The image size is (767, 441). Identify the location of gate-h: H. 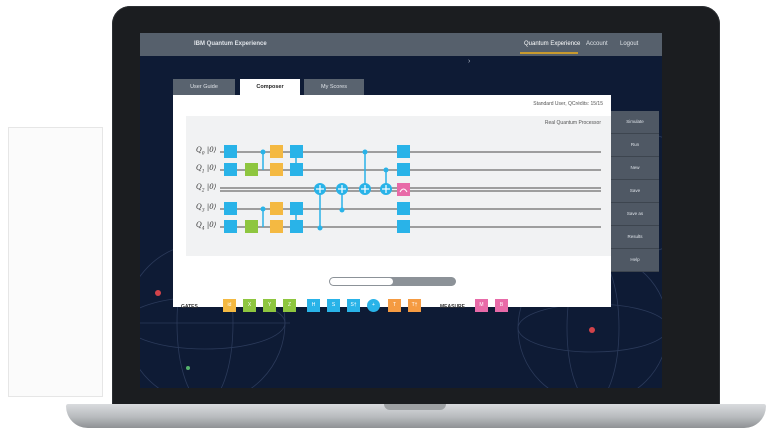
(313, 305).